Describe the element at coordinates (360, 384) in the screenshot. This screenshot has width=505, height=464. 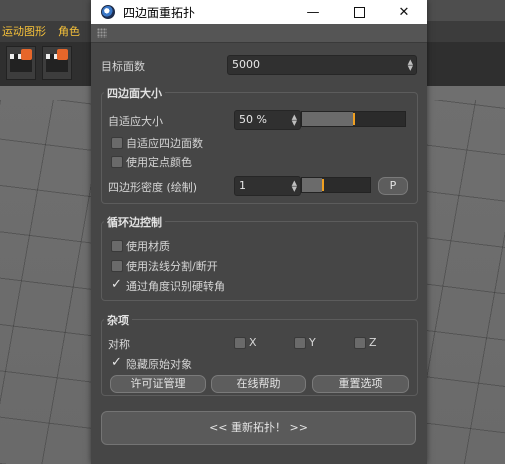
I see `reset-options-button: 重置选项` at that location.